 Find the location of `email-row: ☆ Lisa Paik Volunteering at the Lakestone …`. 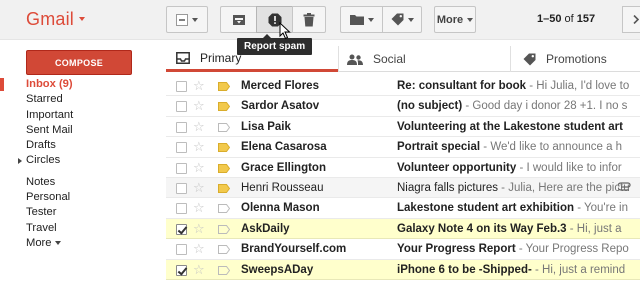

email-row: ☆ Lisa Paik Volunteering at the Lakestone … is located at coordinates (403, 127).